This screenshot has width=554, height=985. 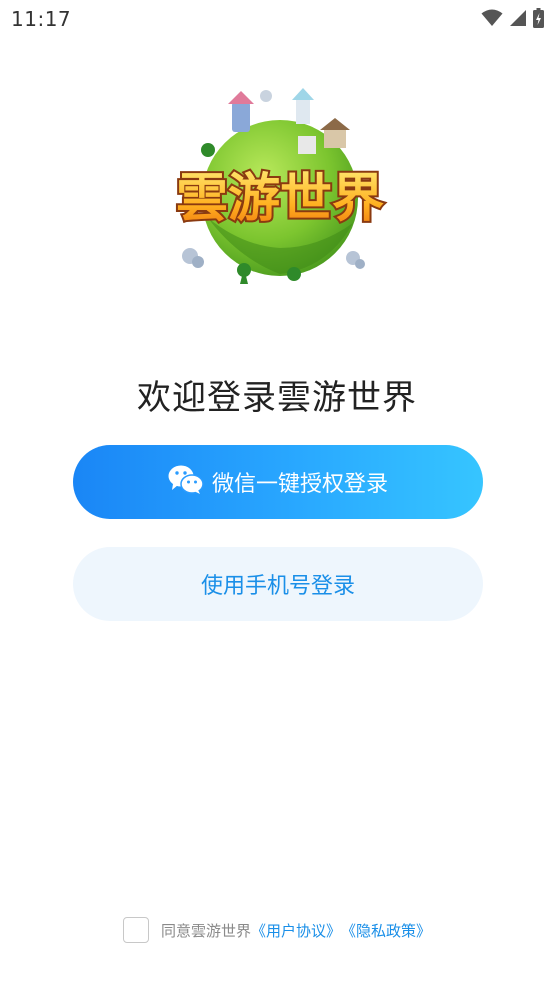 I want to click on status-icons, so click(x=512, y=18).